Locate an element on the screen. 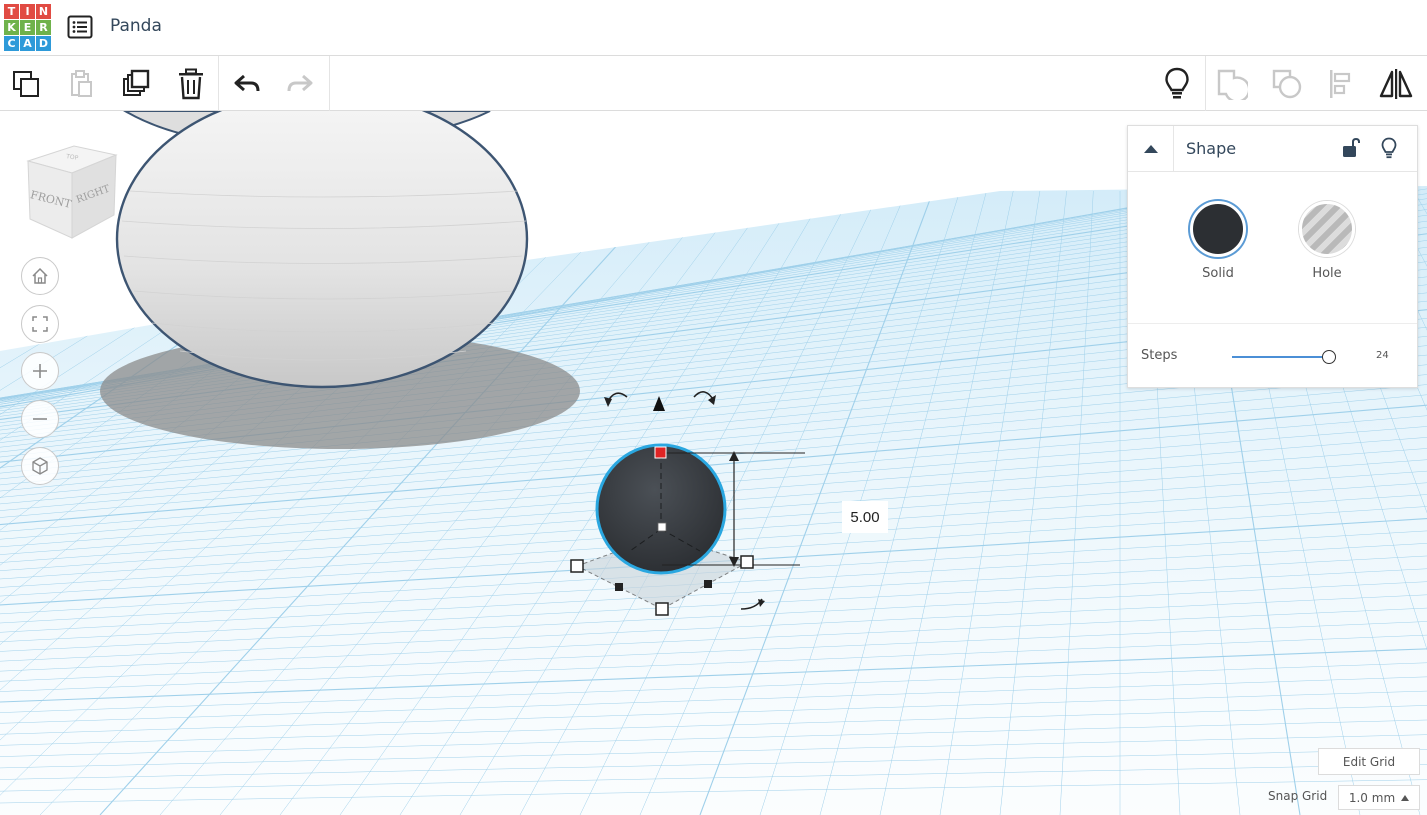 The image size is (1427, 815). logo-letter: D is located at coordinates (43, 43).